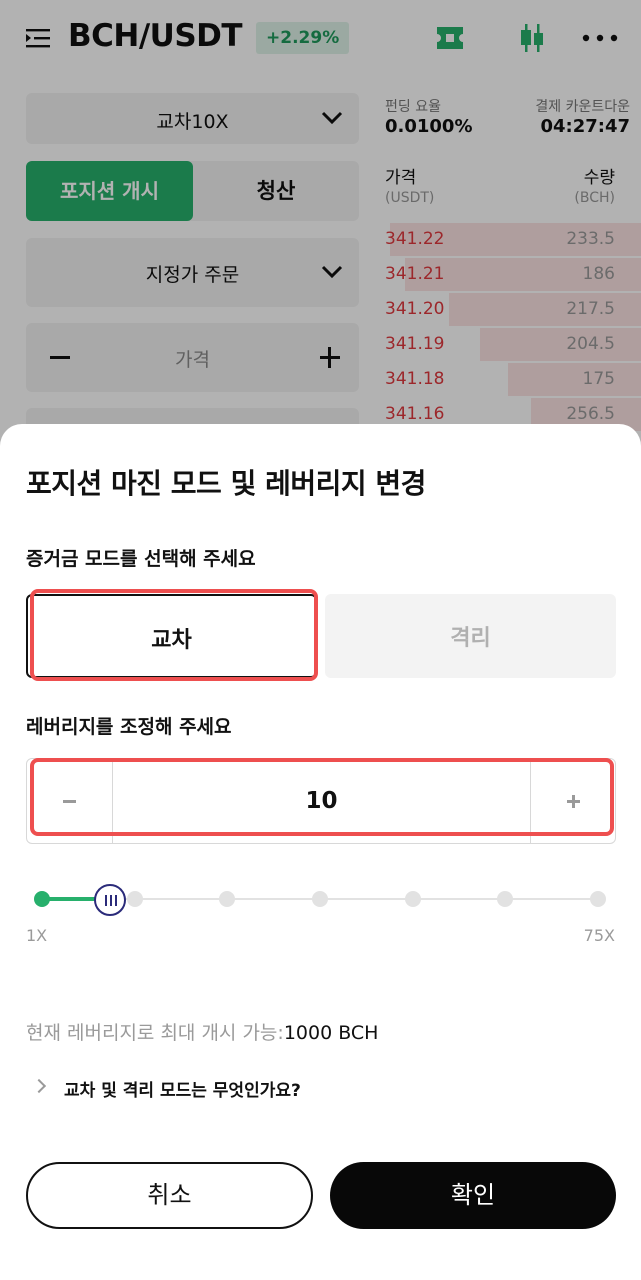 This screenshot has width=641, height=1280. Describe the element at coordinates (182, 1091) in the screenshot. I see `faq-link-text: 교차 및 격리 모드는 무엇인가요?` at that location.